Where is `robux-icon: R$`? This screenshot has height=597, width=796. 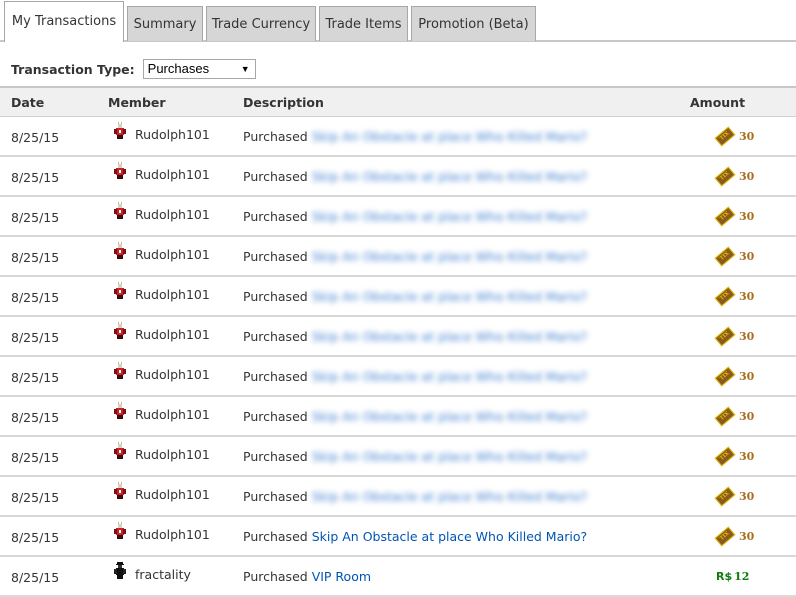
robux-icon: R$ is located at coordinates (724, 576).